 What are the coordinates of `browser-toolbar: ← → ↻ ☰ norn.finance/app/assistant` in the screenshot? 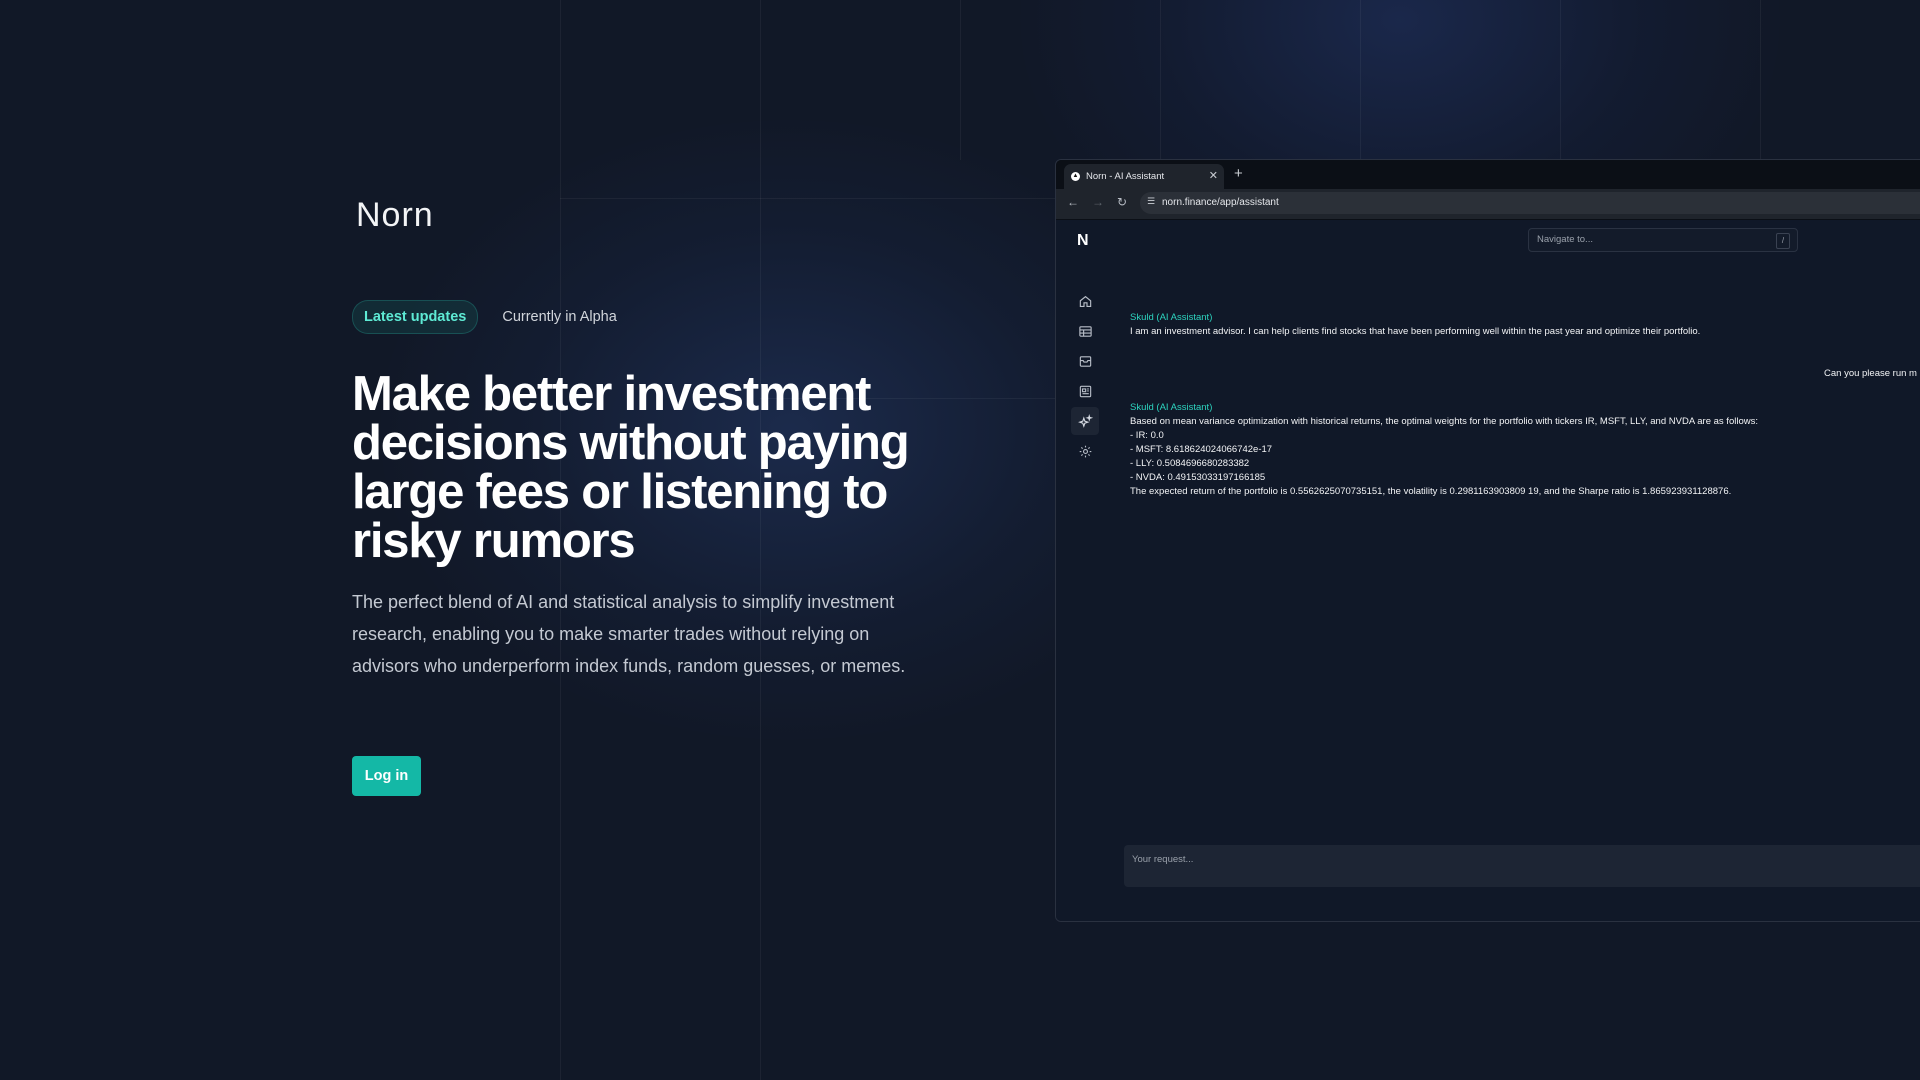 It's located at (1488, 204).